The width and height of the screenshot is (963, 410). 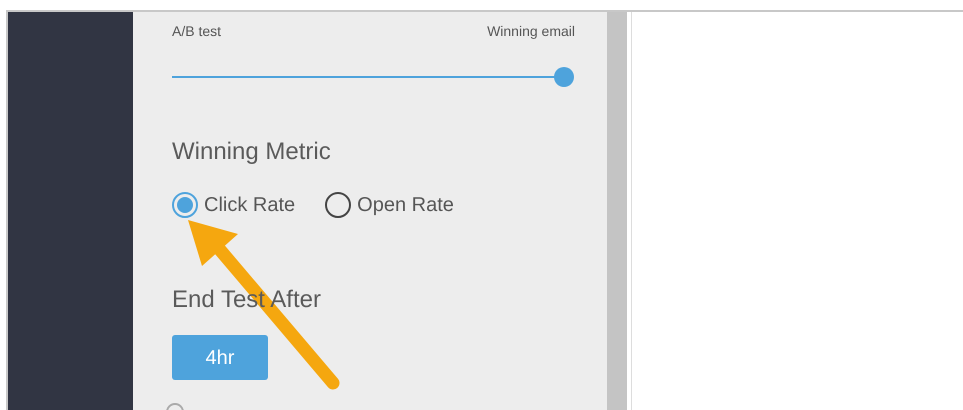 What do you see at coordinates (373, 77) in the screenshot?
I see `slider` at bounding box center [373, 77].